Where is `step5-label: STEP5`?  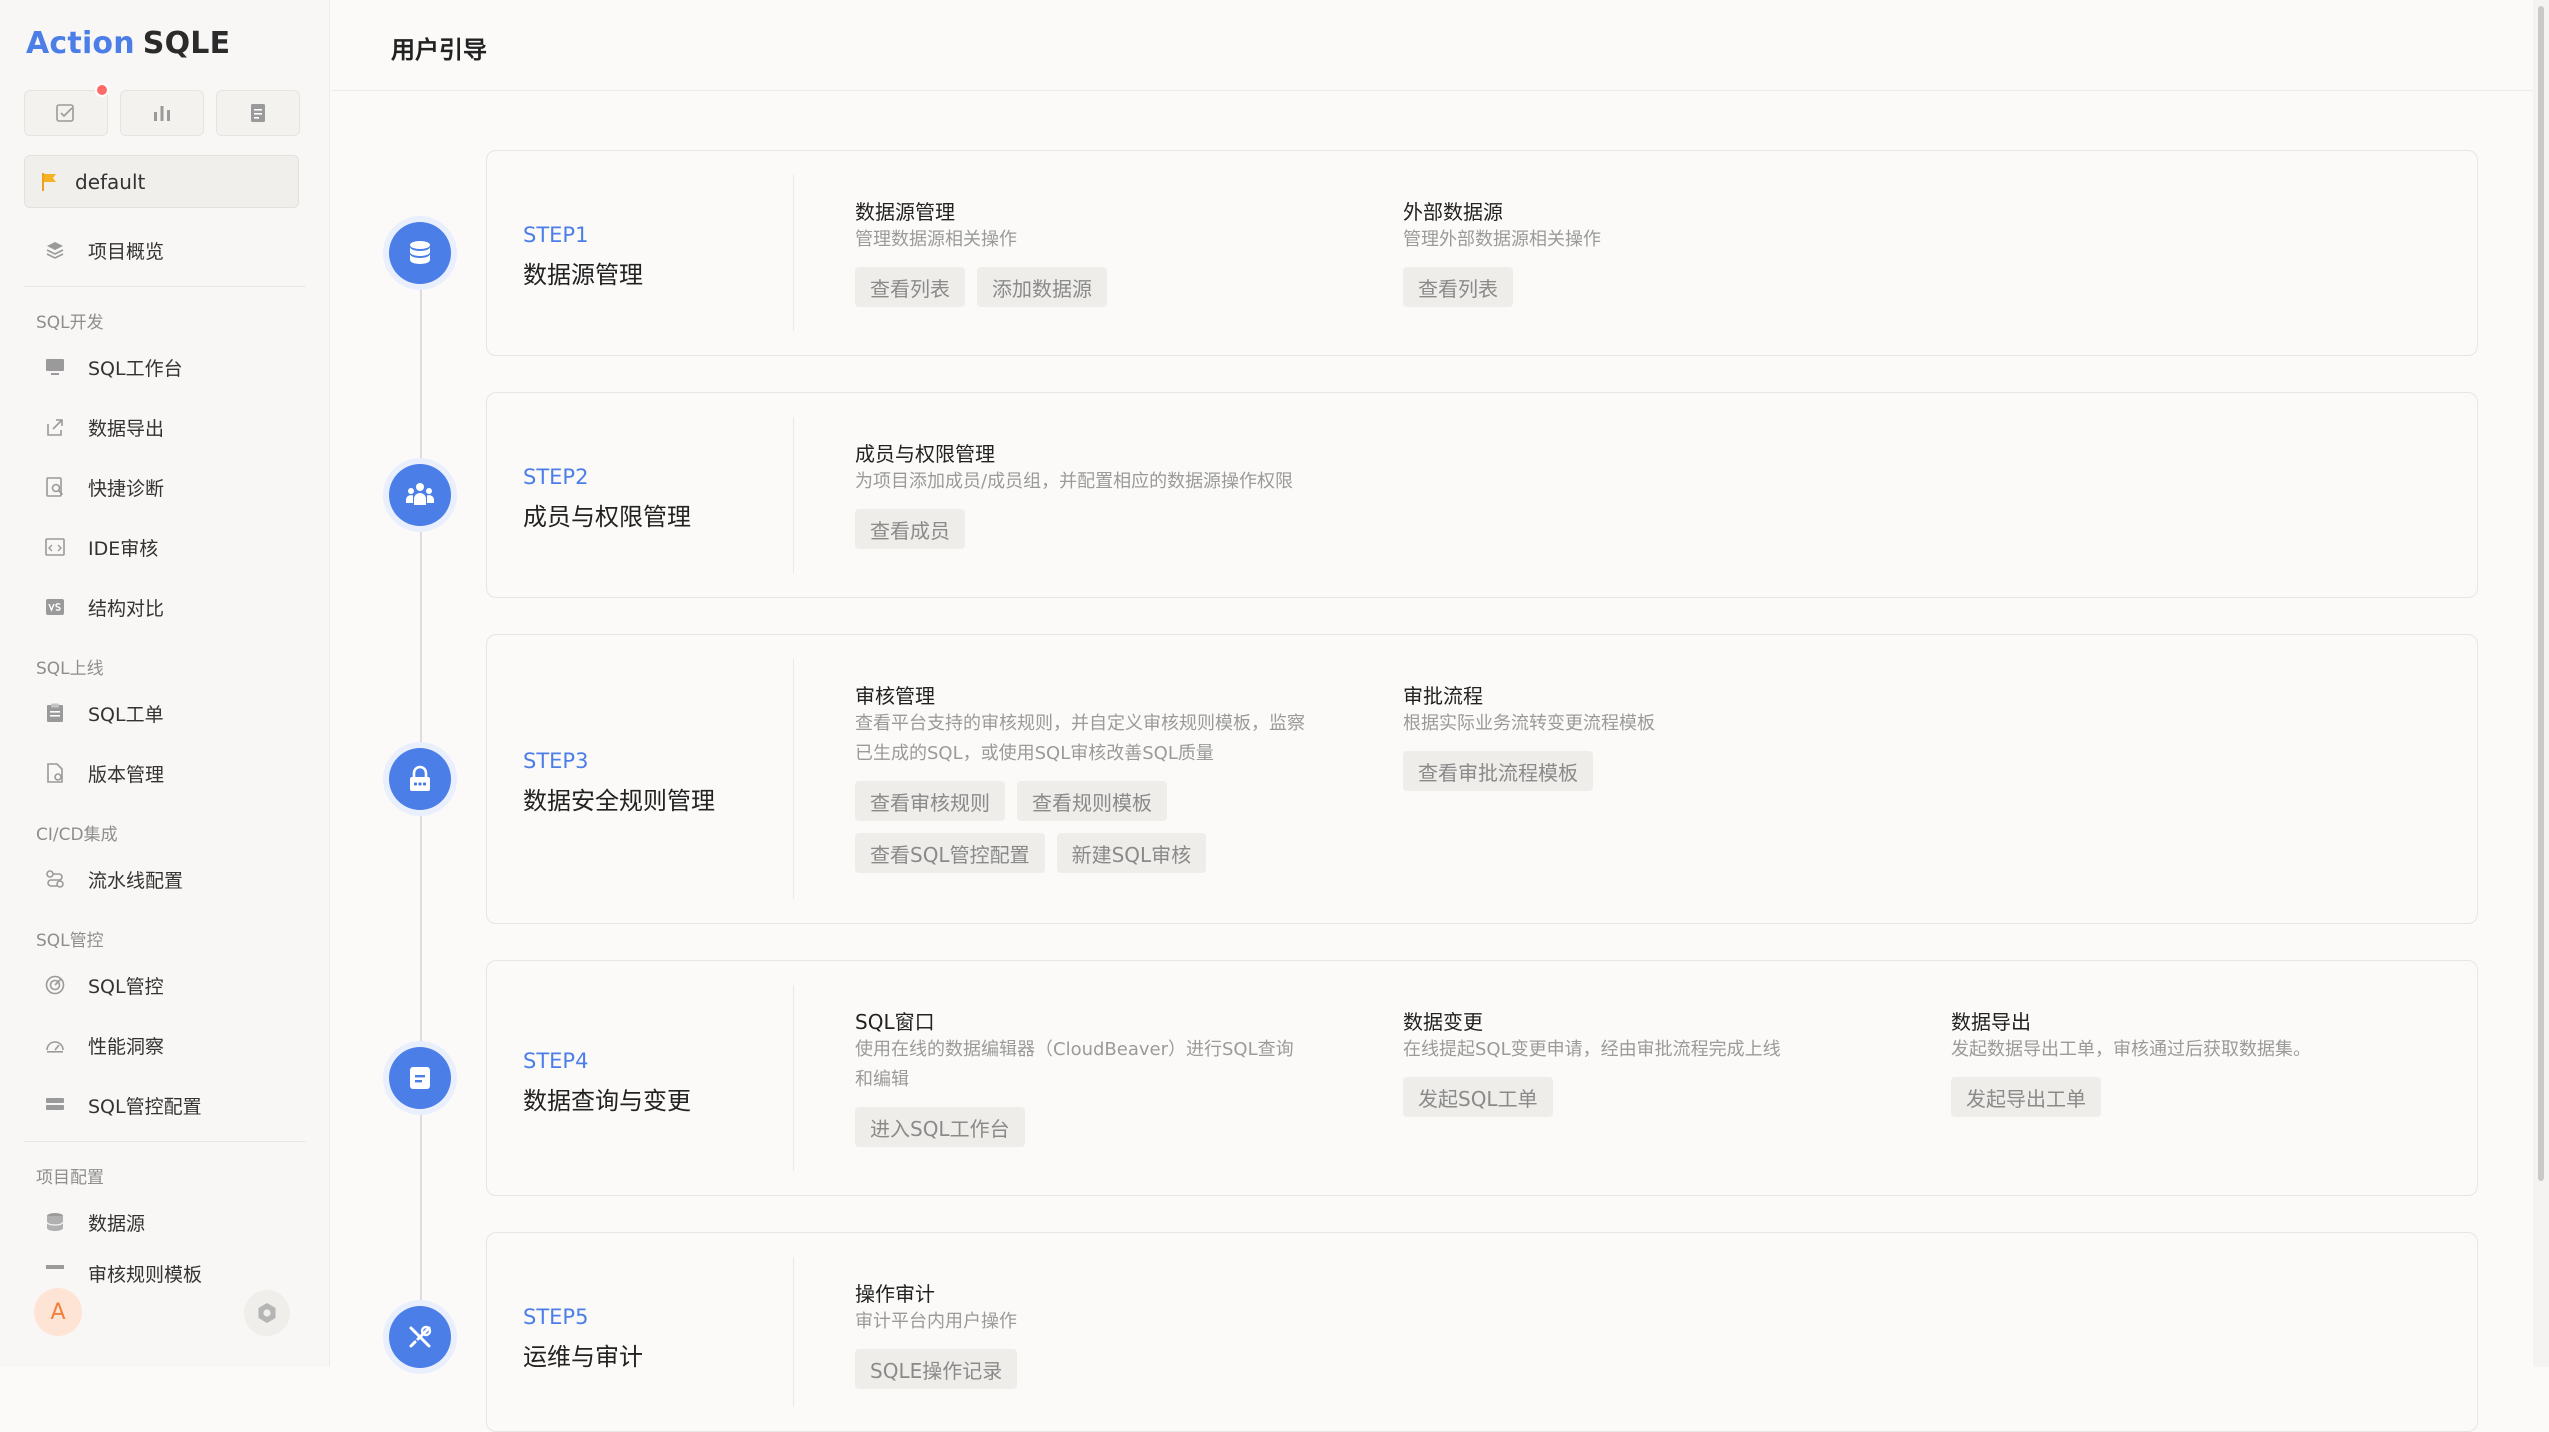
step5-label: STEP5 is located at coordinates (556, 1317).